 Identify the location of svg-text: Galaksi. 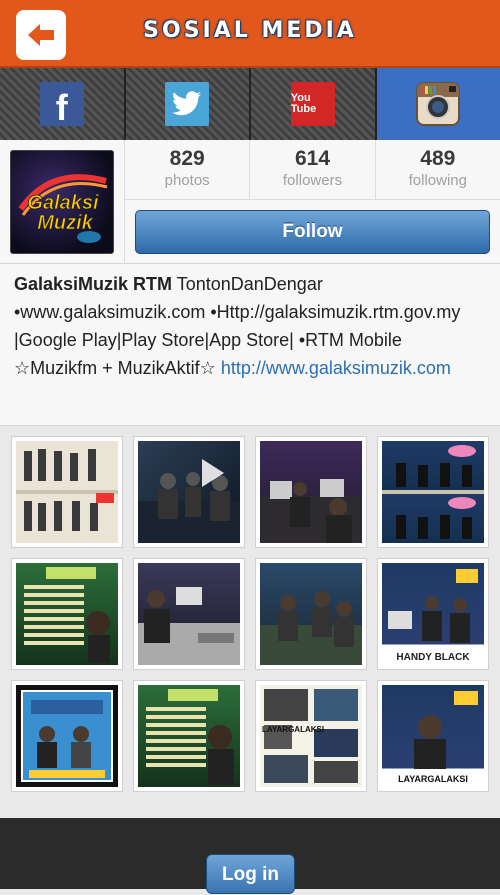
(63, 203).